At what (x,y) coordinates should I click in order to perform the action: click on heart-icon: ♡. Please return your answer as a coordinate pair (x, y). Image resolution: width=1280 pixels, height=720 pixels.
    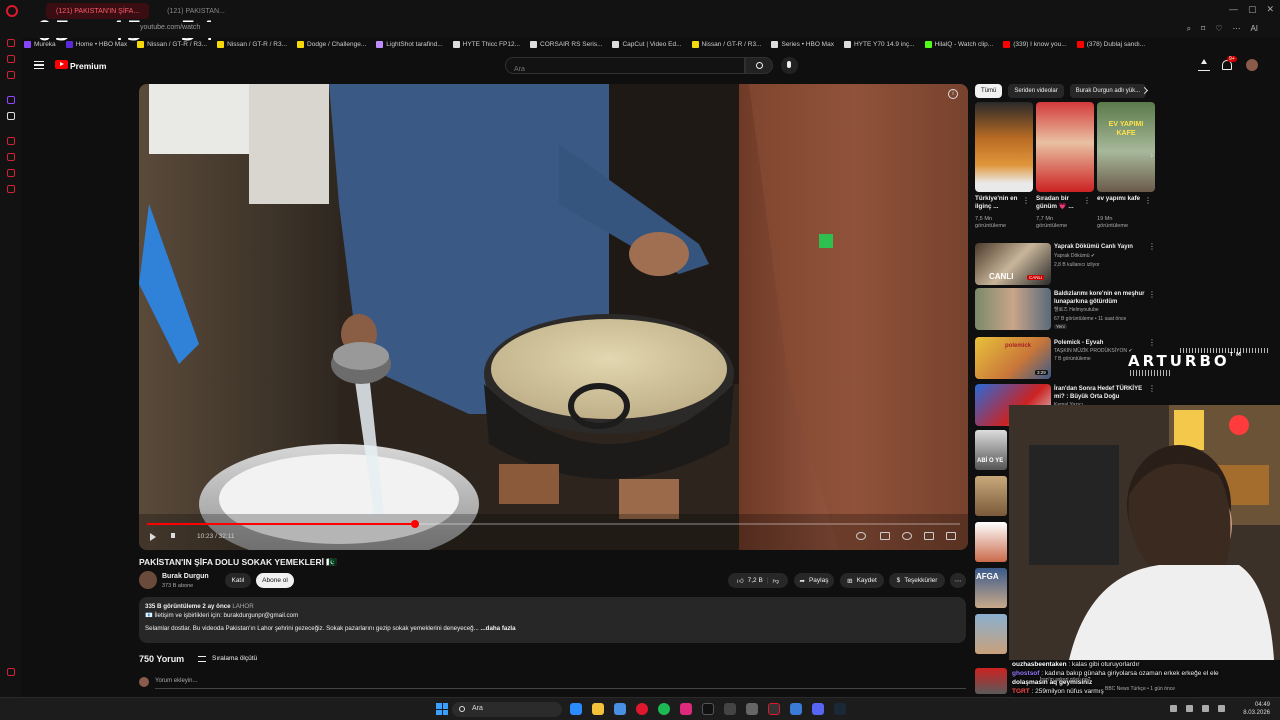
    Looking at the image, I should click on (1218, 29).